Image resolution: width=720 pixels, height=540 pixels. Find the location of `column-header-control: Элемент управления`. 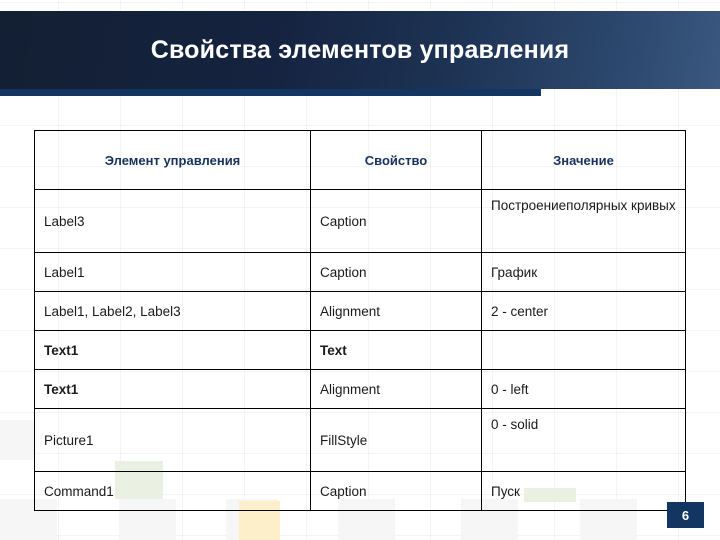

column-header-control: Элемент управления is located at coordinates (172, 160).